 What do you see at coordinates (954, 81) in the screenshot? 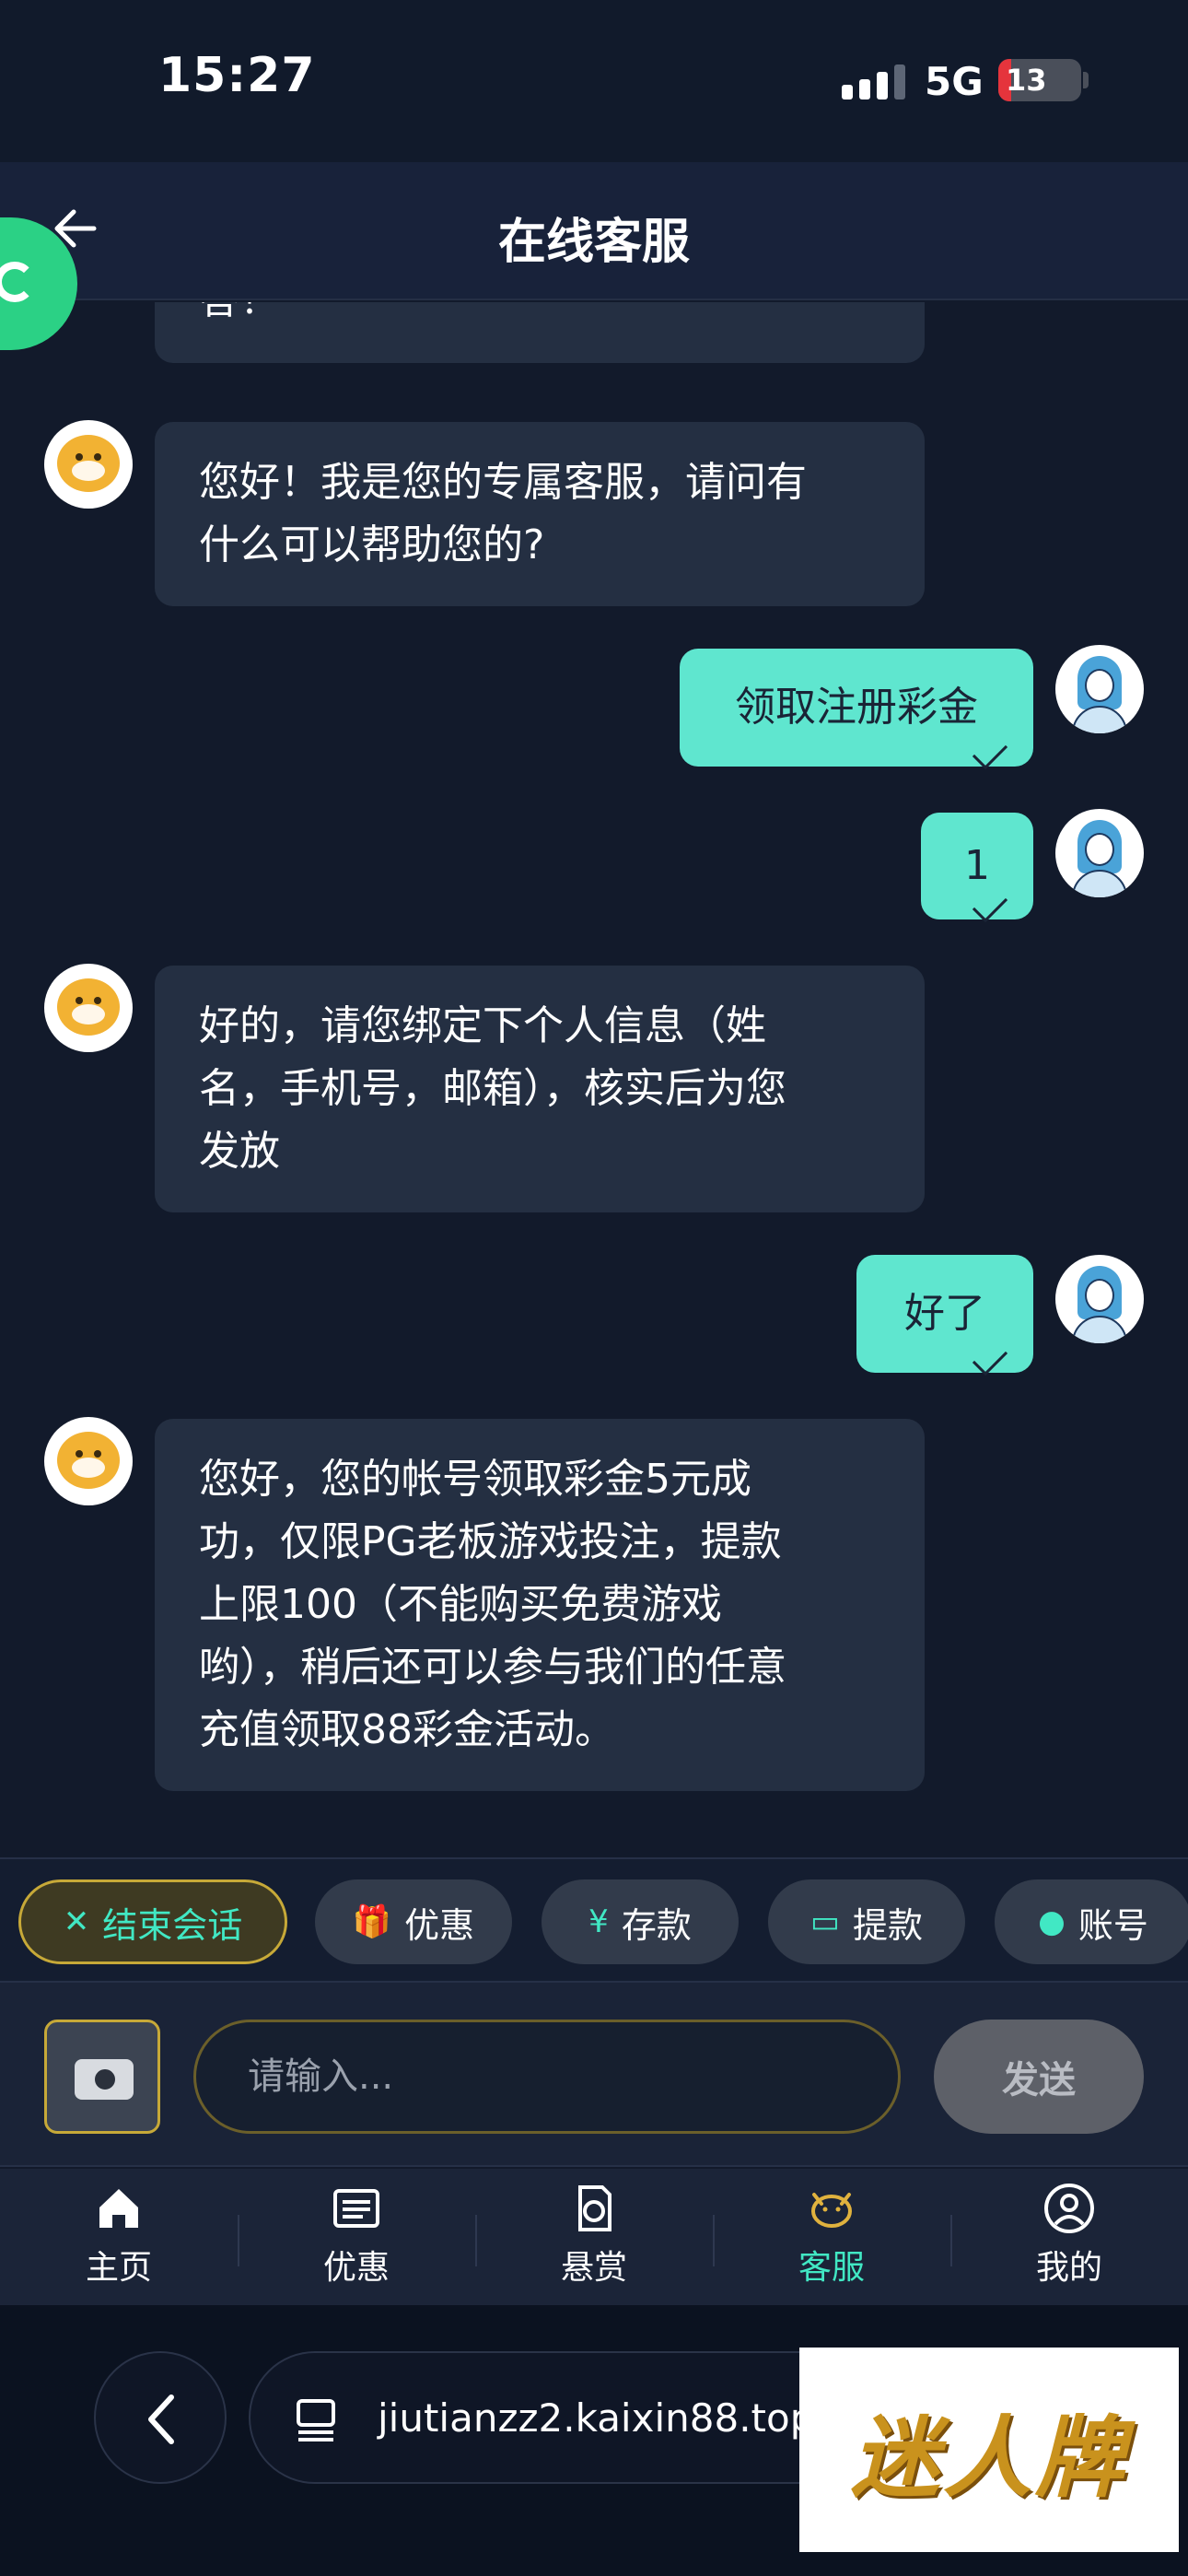
I see `network-type: 5G` at bounding box center [954, 81].